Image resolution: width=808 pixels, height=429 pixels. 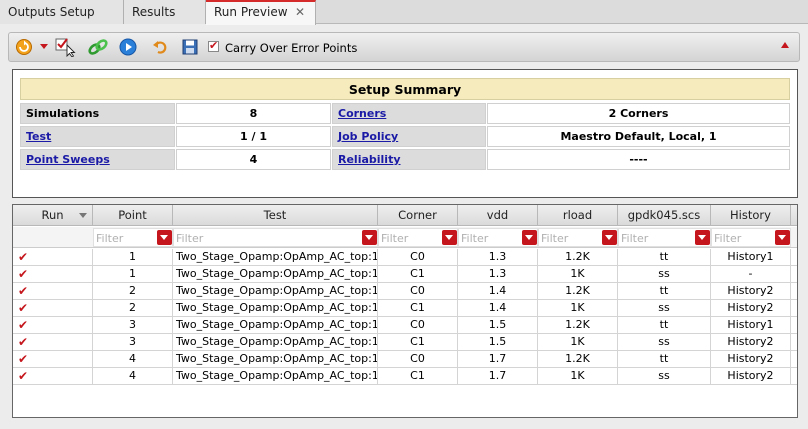 What do you see at coordinates (578, 215) in the screenshot?
I see `column-header-rload: rload` at bounding box center [578, 215].